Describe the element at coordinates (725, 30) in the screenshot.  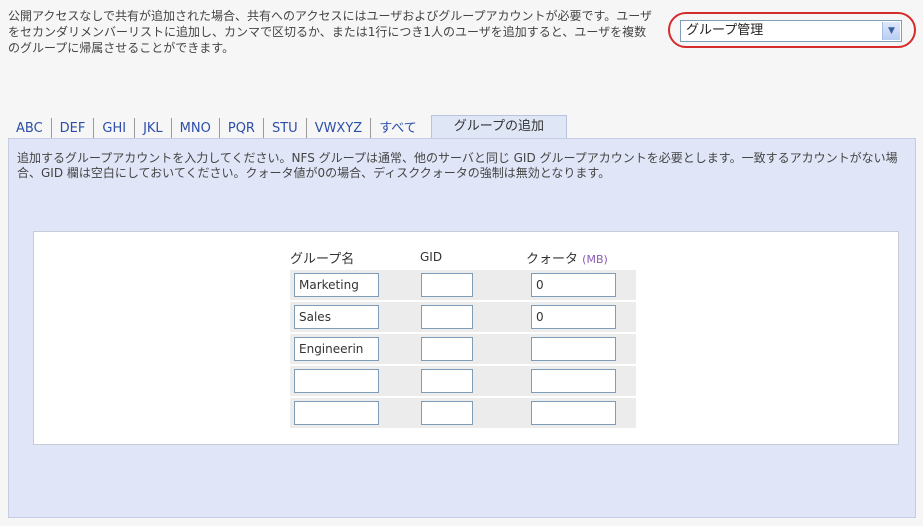
I see `management-select-value: グループ管理` at that location.